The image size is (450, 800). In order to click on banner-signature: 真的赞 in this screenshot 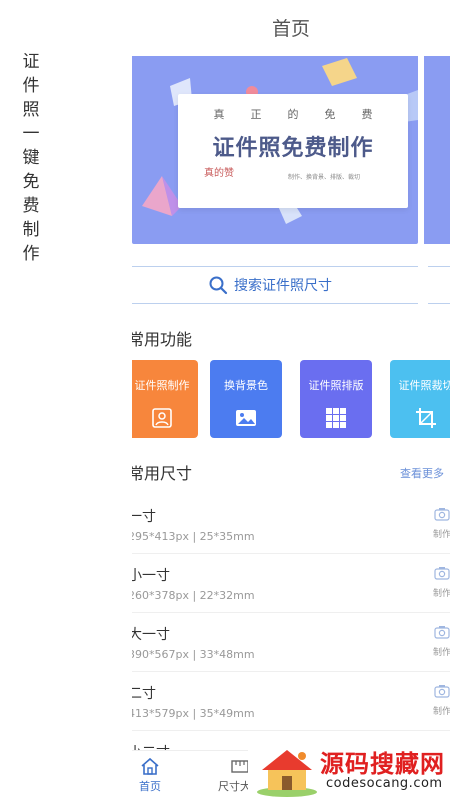, I will do `click(219, 173)`.